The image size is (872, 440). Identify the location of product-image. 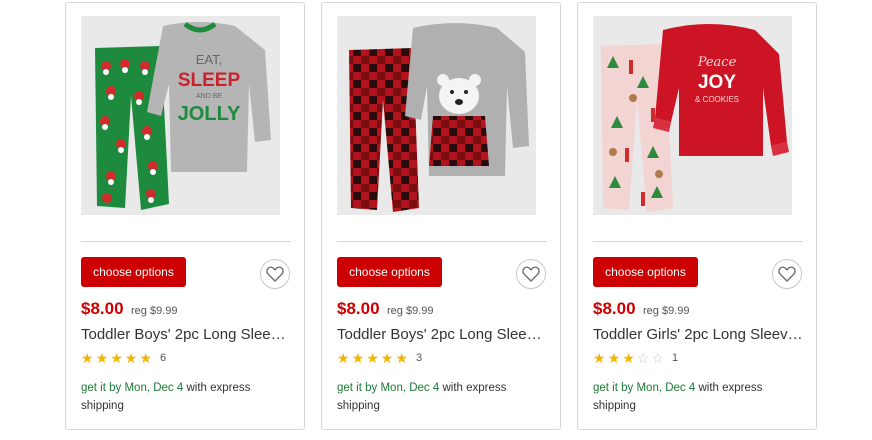
(436, 115).